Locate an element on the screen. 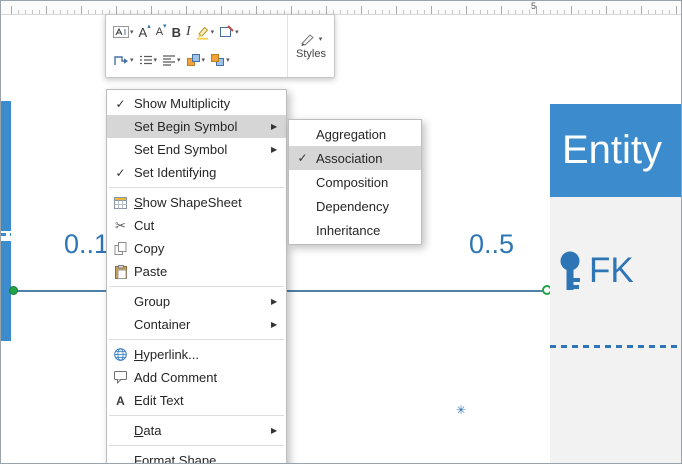 The image size is (682, 464). menu-item-paste: Paste is located at coordinates (196, 271).